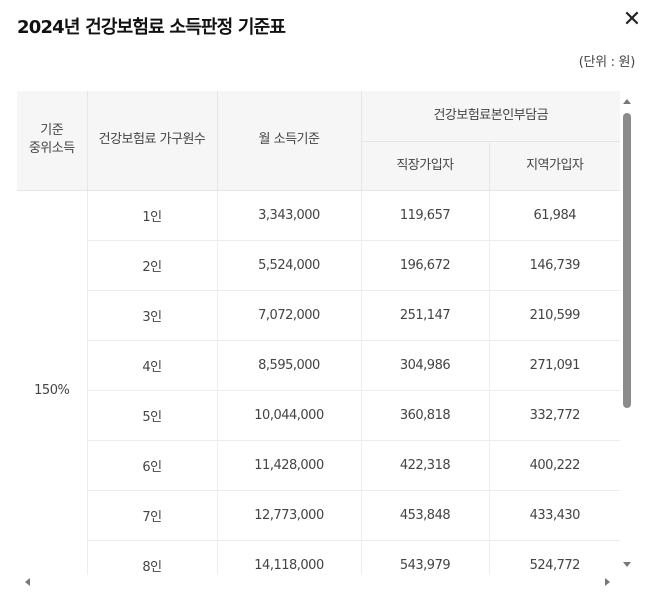  Describe the element at coordinates (152, 265) in the screenshot. I see `household-cell: 2인` at that location.